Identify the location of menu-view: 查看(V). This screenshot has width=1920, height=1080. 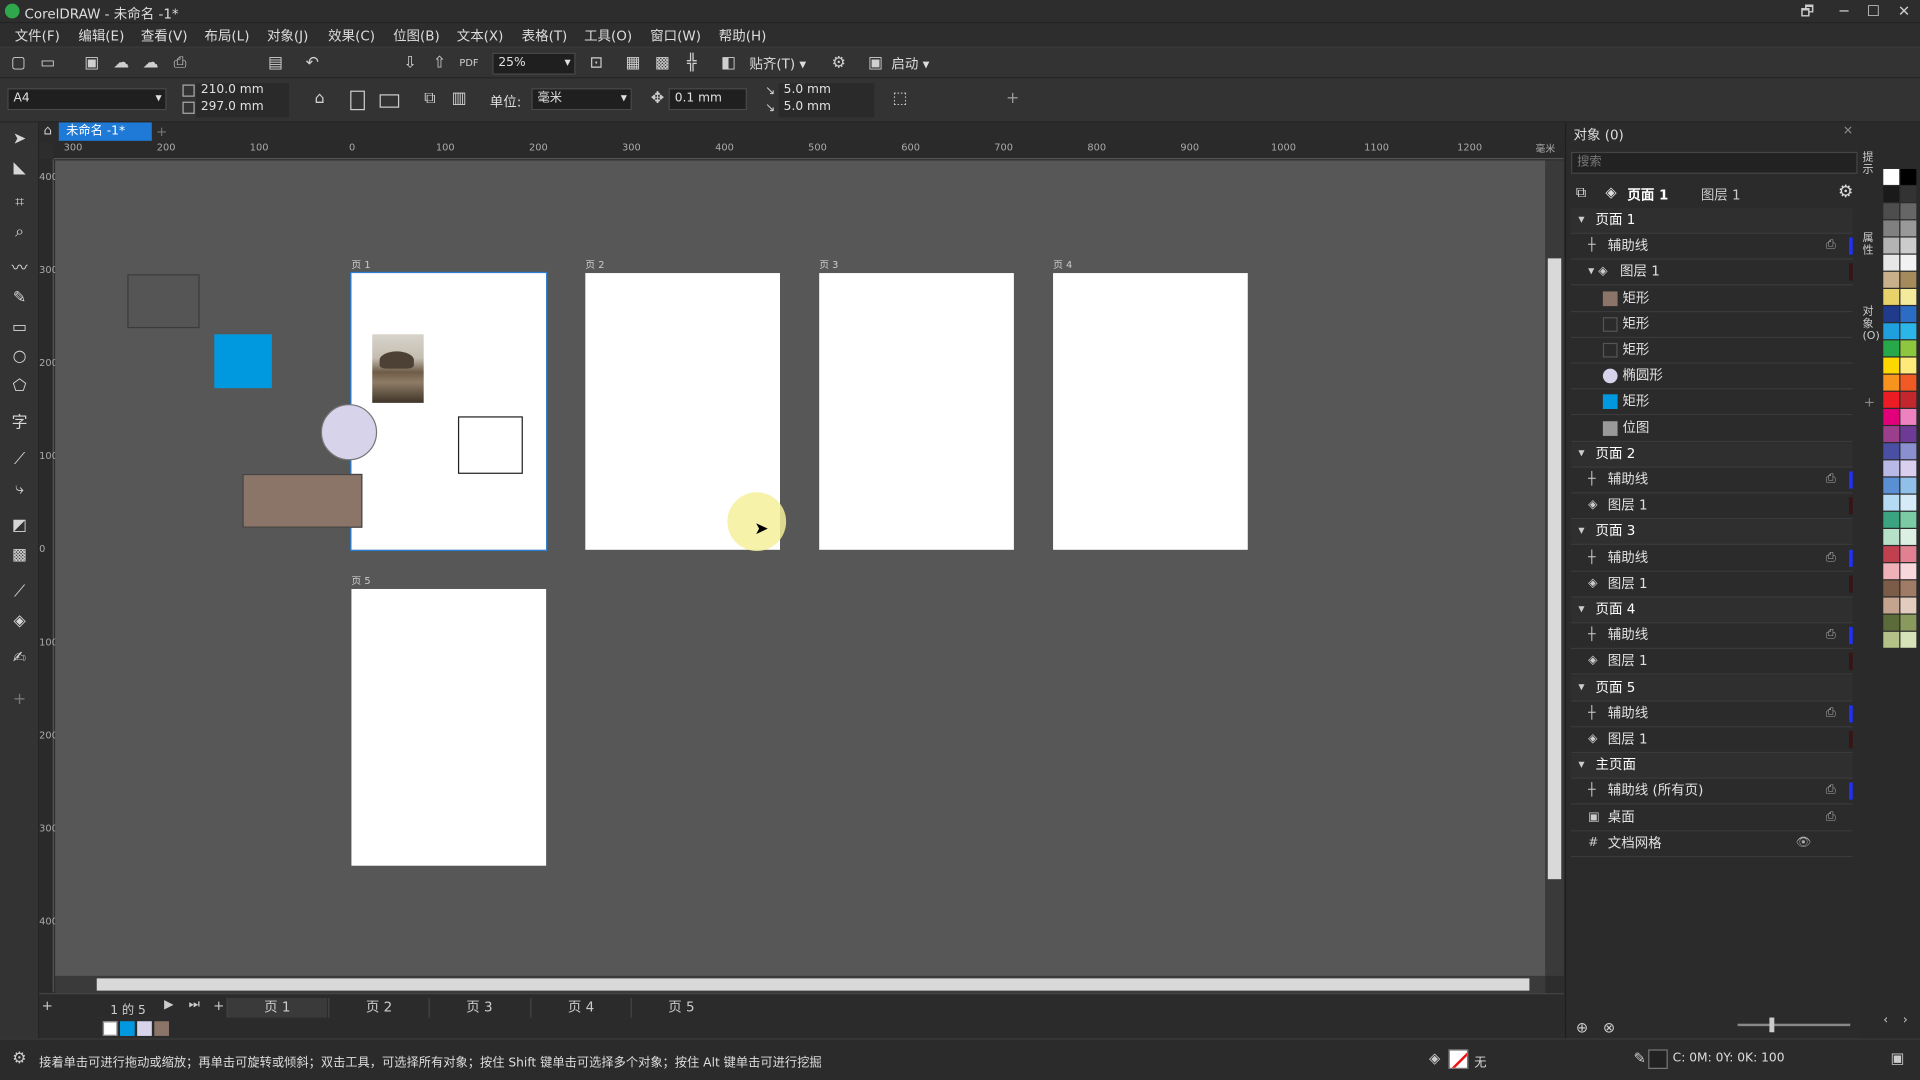
(164, 36).